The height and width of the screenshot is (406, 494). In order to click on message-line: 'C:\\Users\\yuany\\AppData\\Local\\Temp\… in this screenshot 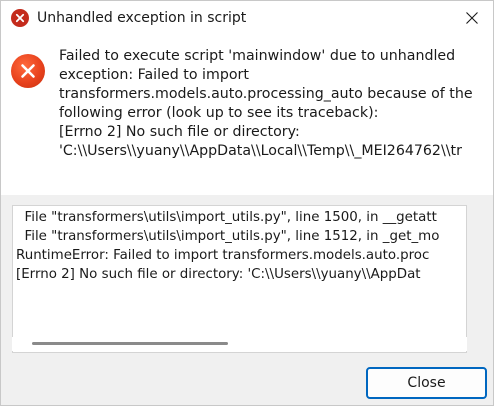, I will do `click(260, 151)`.